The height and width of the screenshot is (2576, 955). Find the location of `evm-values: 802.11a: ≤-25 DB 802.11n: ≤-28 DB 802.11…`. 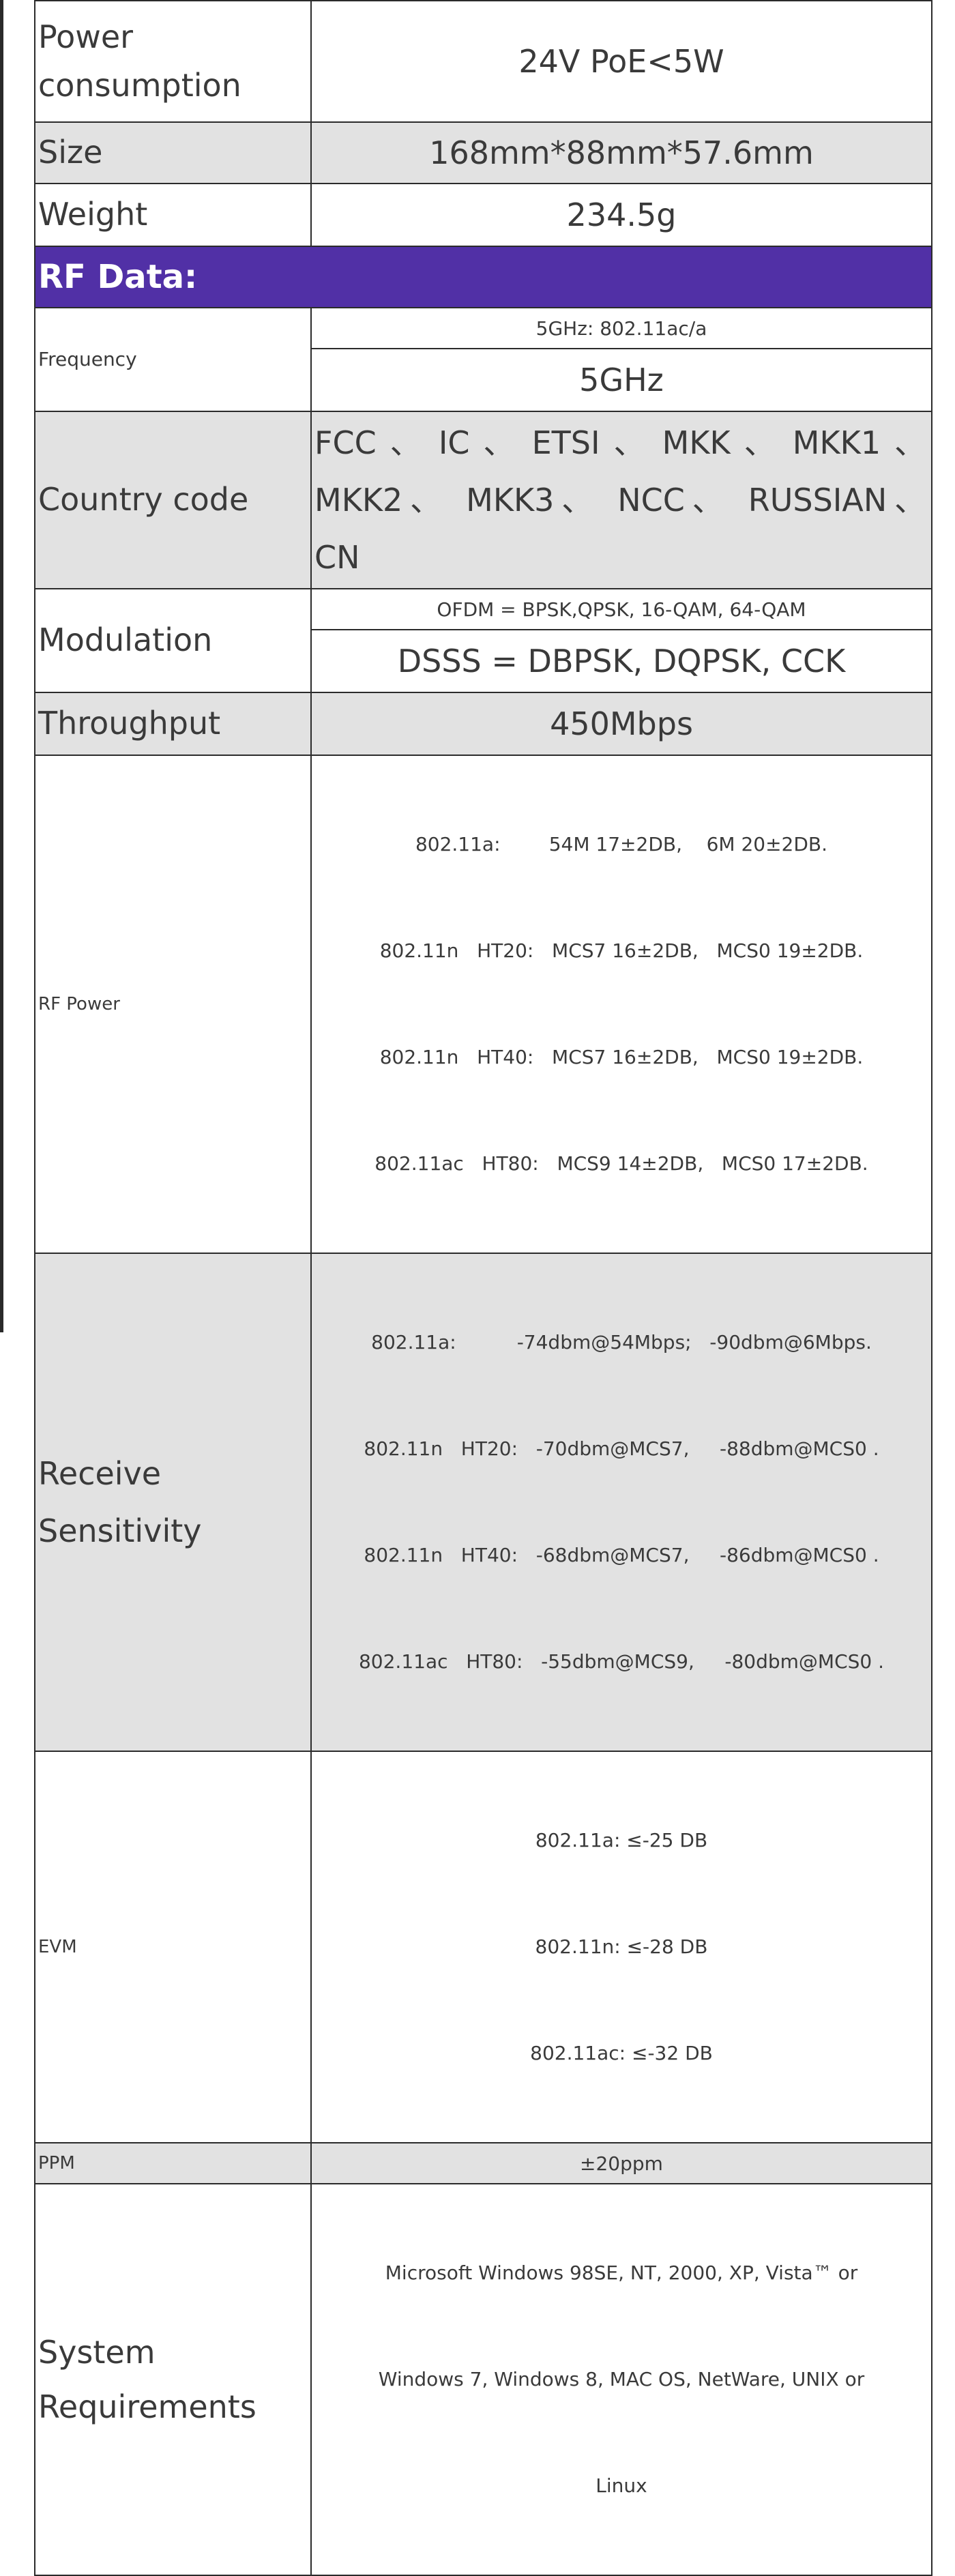

evm-values: 802.11a: ≤-25 DB 802.11n: ≤-28 DB 802.11… is located at coordinates (621, 1947).